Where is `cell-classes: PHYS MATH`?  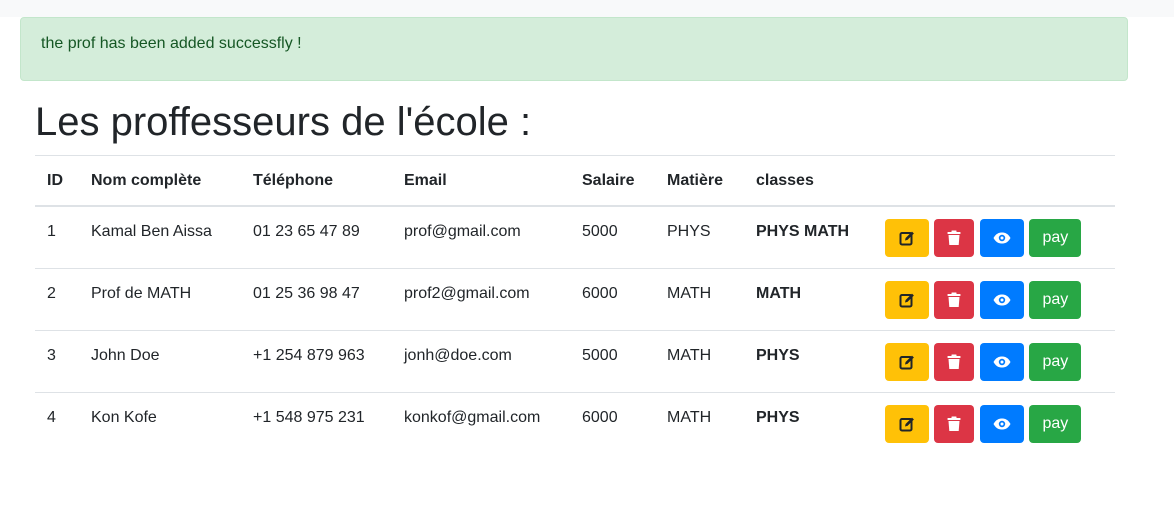 cell-classes: PHYS MATH is located at coordinates (808, 237).